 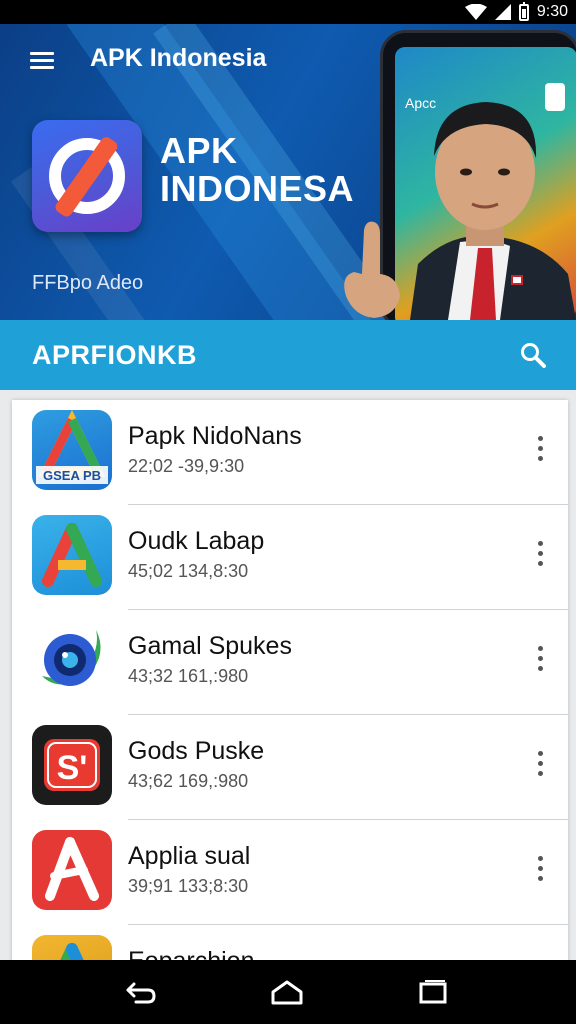 What do you see at coordinates (72, 447) in the screenshot?
I see `a-triangle-icon: GSEA PB` at bounding box center [72, 447].